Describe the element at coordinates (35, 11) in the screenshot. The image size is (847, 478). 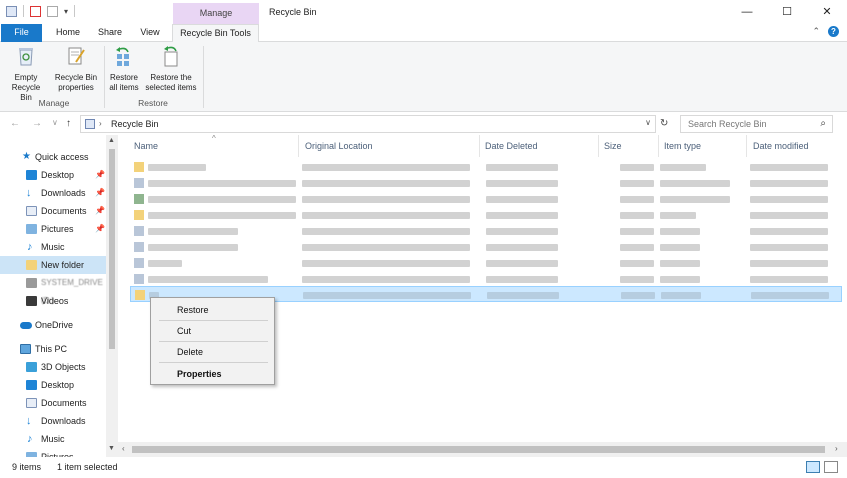
I see `properties-checkmark-icon` at that location.